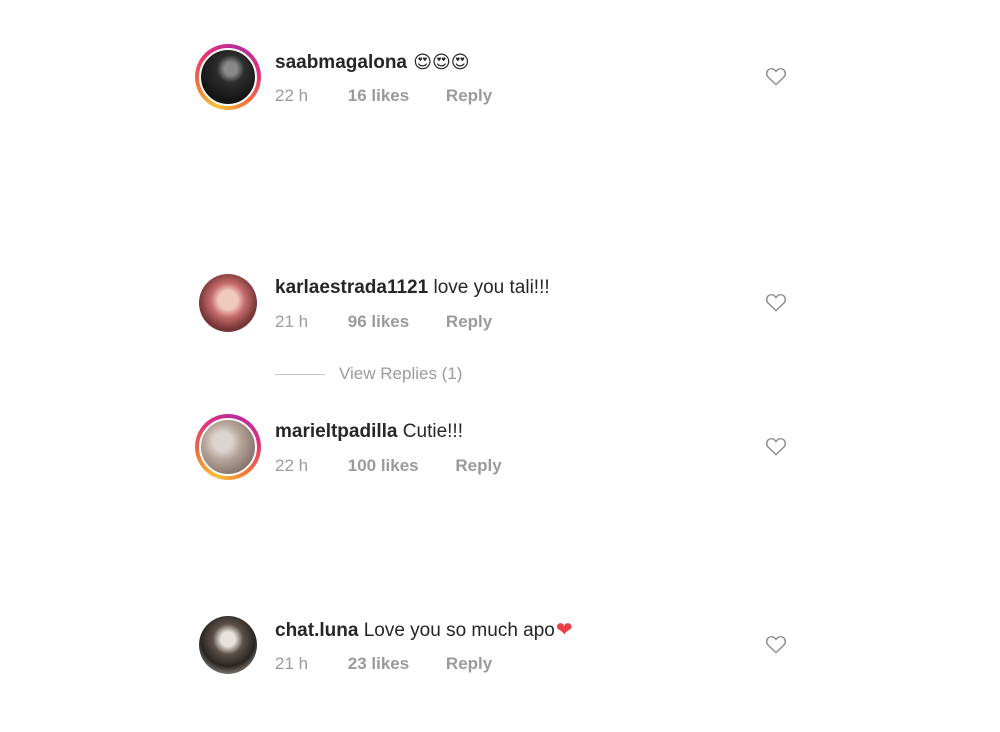  I want to click on comment-likes: 96 likes, so click(378, 322).